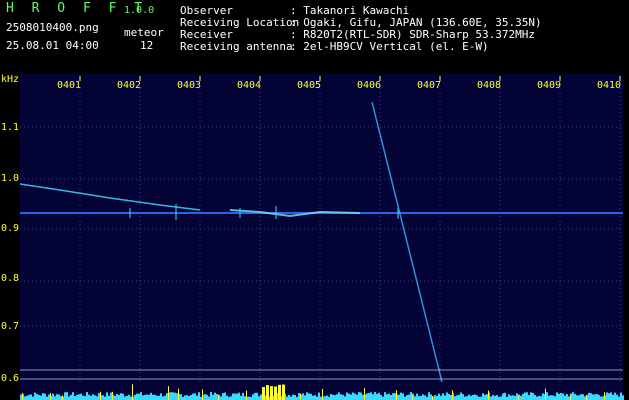 This screenshot has height=400, width=629. I want to click on y-tick-label: 0.6, so click(10, 378).